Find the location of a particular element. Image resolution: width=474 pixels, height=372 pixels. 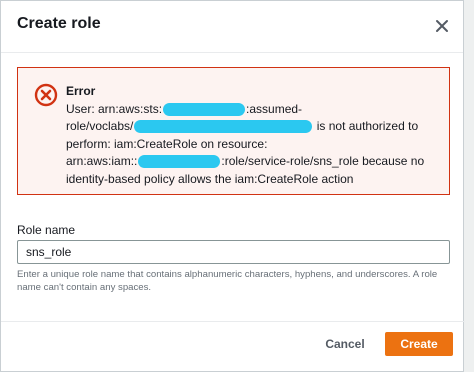

error-text: is not authorized to is located at coordinates (367, 126).